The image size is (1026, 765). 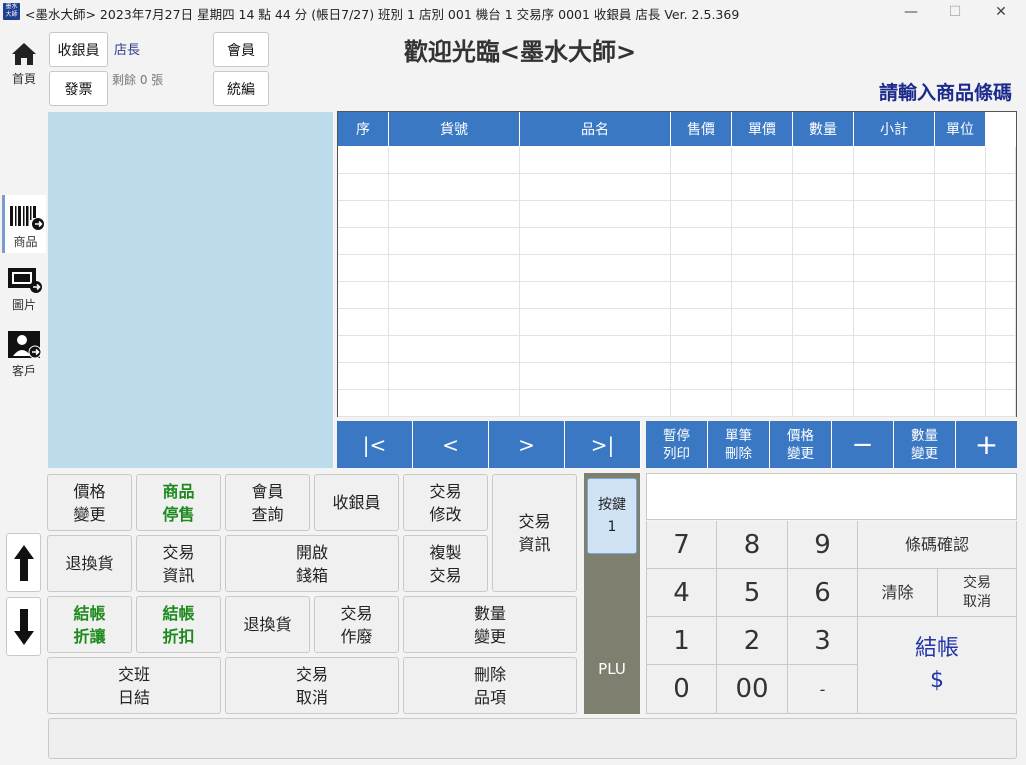 I want to click on clear-button: 清除, so click(x=898, y=593).